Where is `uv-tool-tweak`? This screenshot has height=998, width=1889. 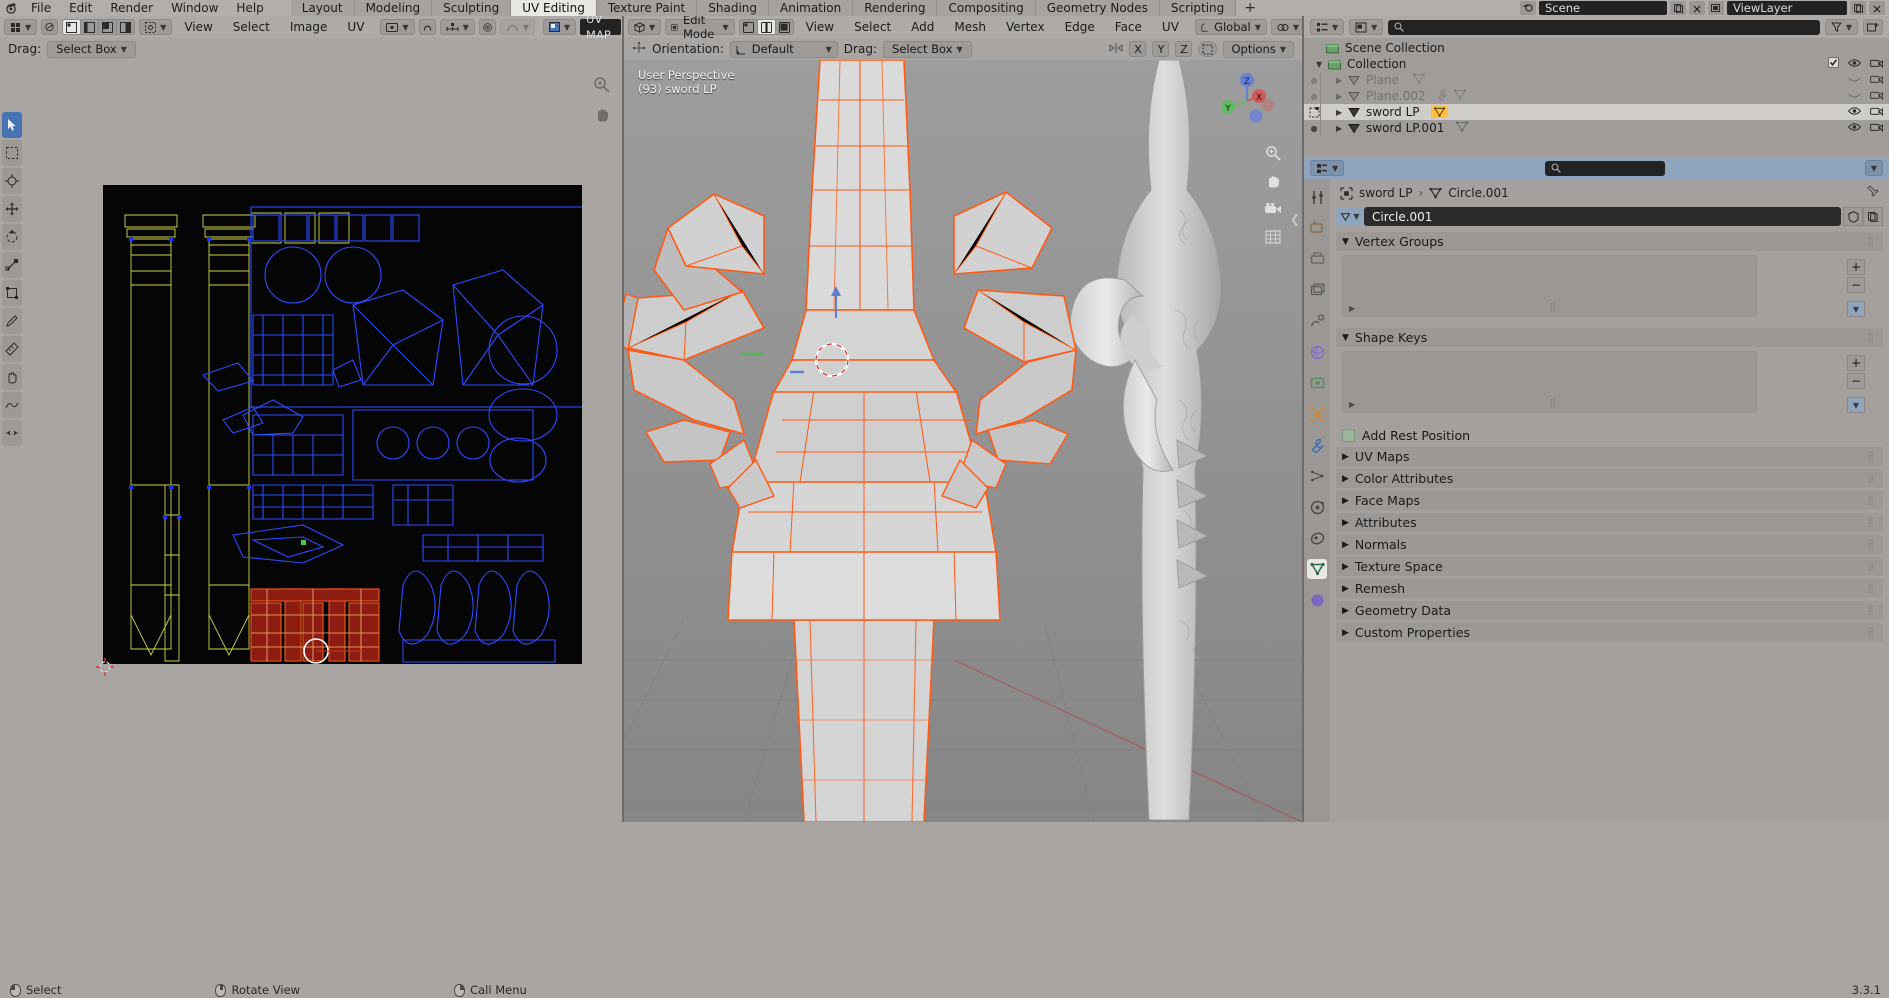 uv-tool-tweak is located at coordinates (12, 125).